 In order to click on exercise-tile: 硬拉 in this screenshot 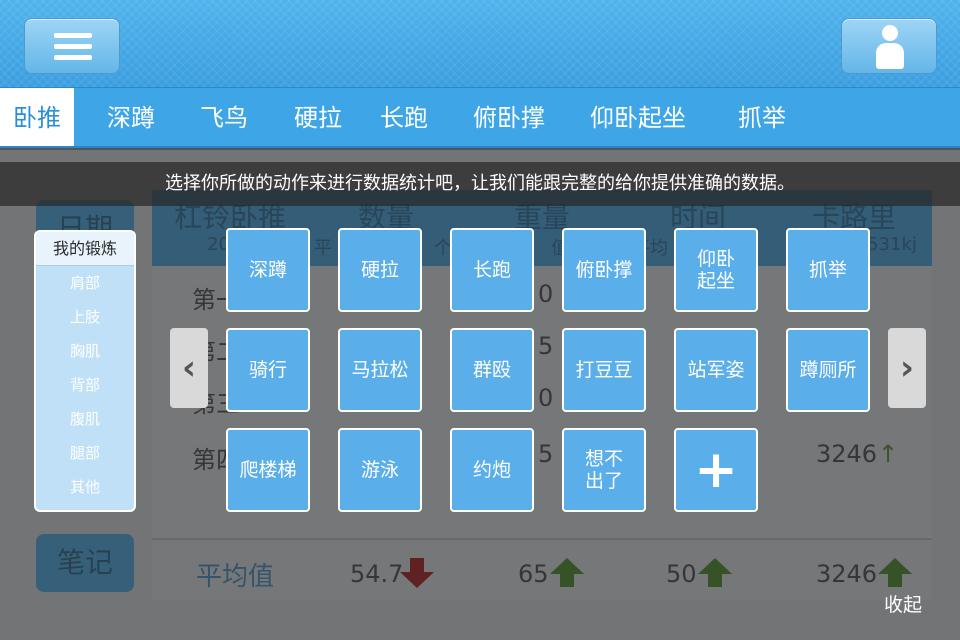, I will do `click(380, 270)`.